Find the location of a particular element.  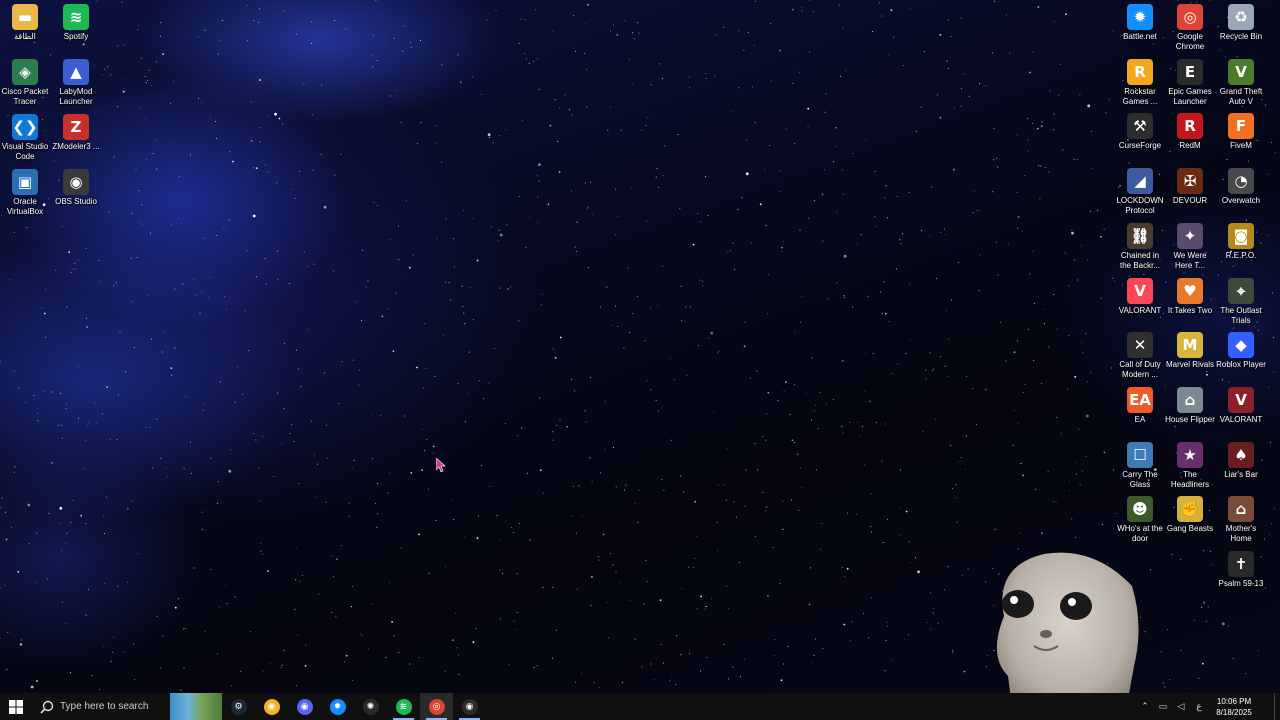

desktop-icon-cisco-packet-tracer: ◈ Cisco Packet Tracer is located at coordinates (25, 83).